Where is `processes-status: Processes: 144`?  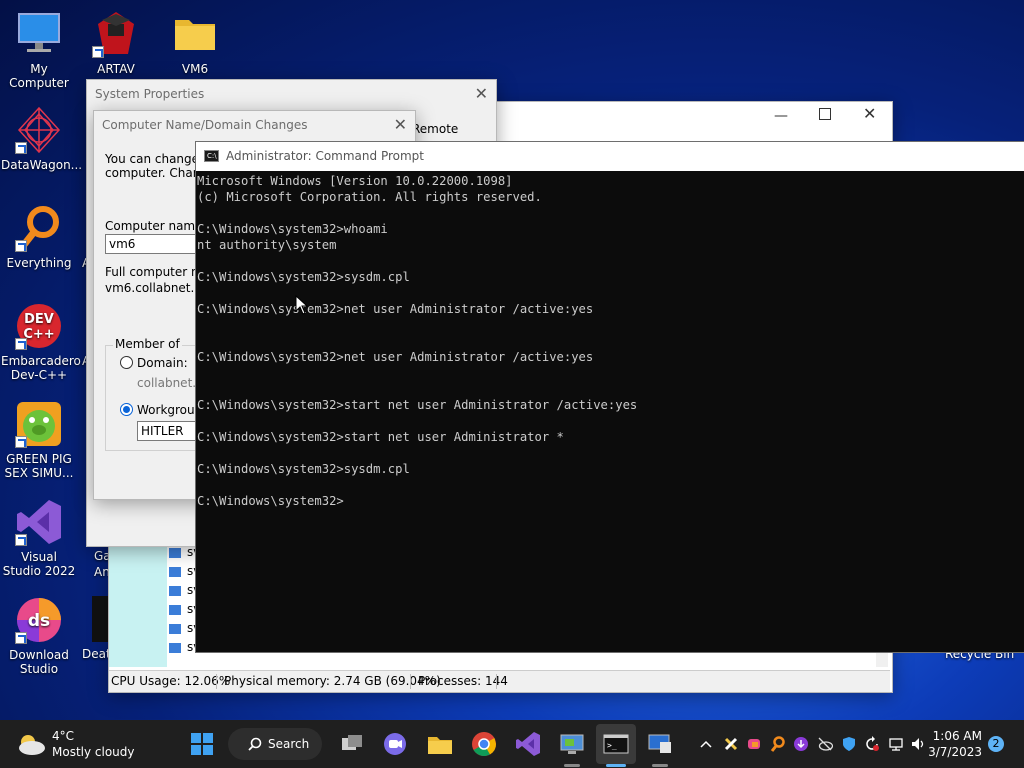 processes-status: Processes: 144 is located at coordinates (463, 681).